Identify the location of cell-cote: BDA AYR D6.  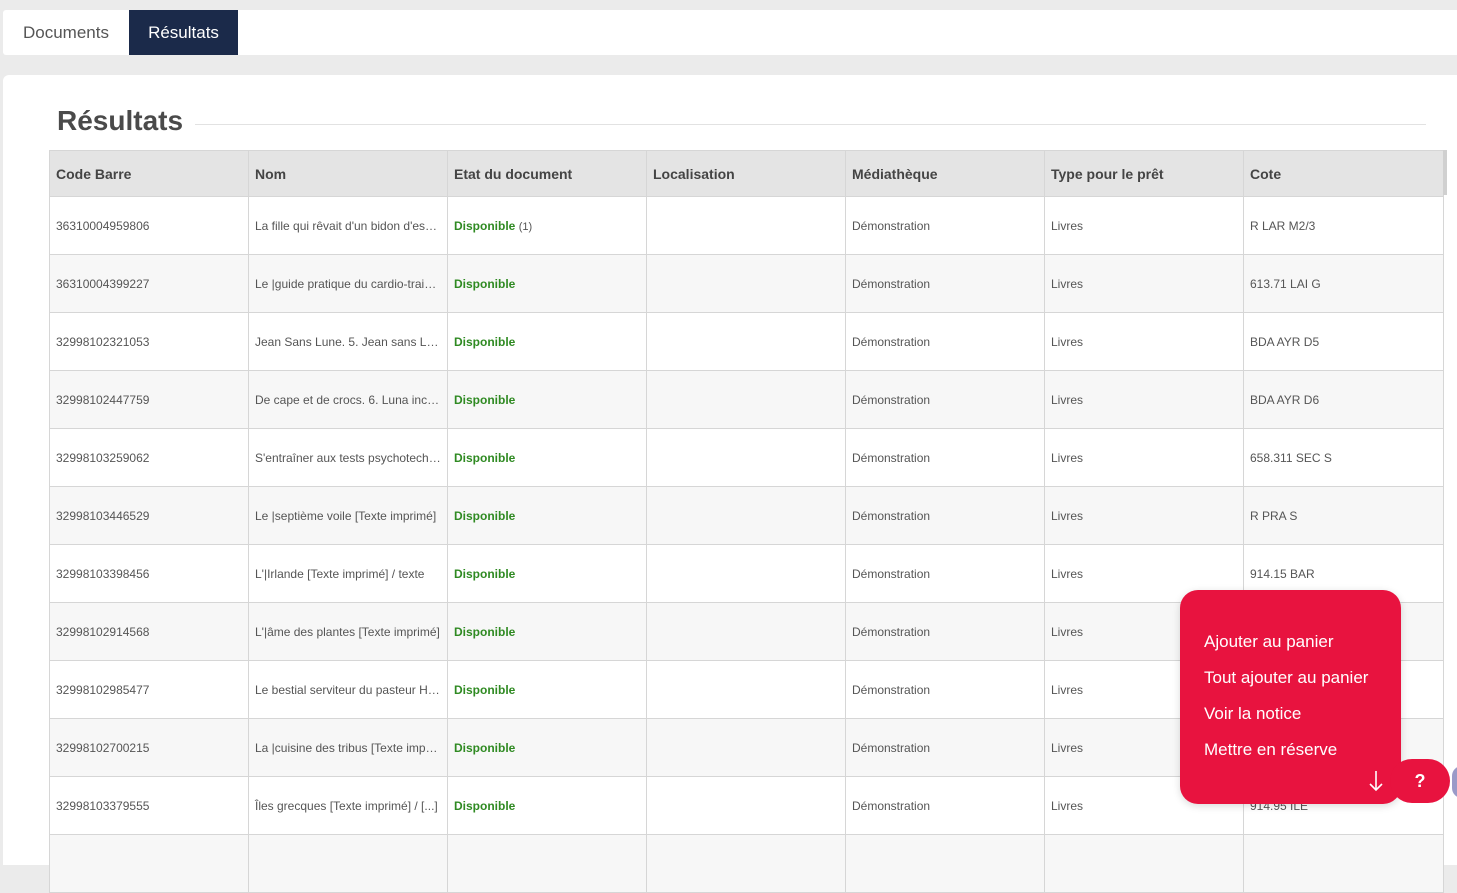
(1343, 399).